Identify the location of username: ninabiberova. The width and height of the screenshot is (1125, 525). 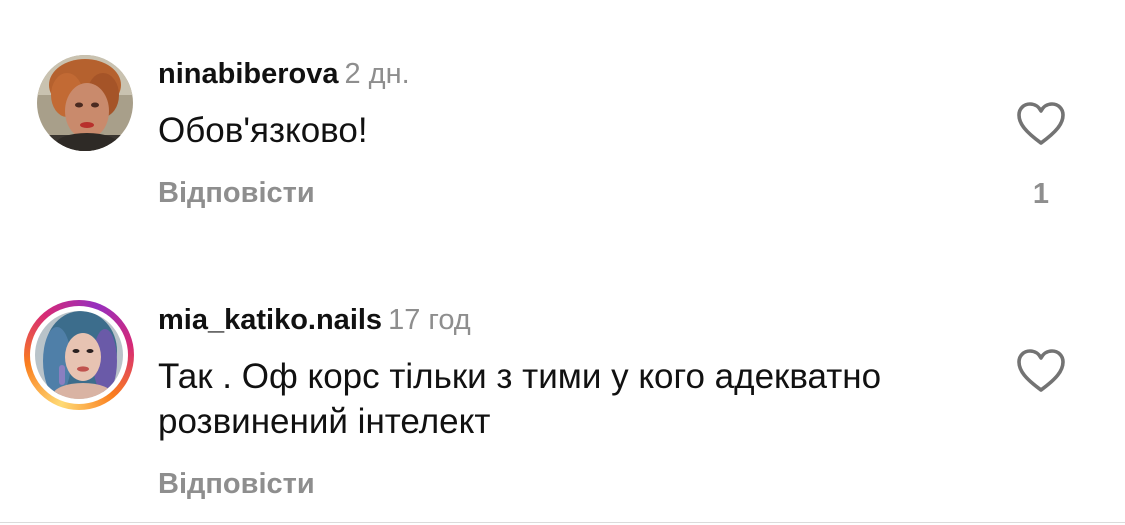
(248, 74).